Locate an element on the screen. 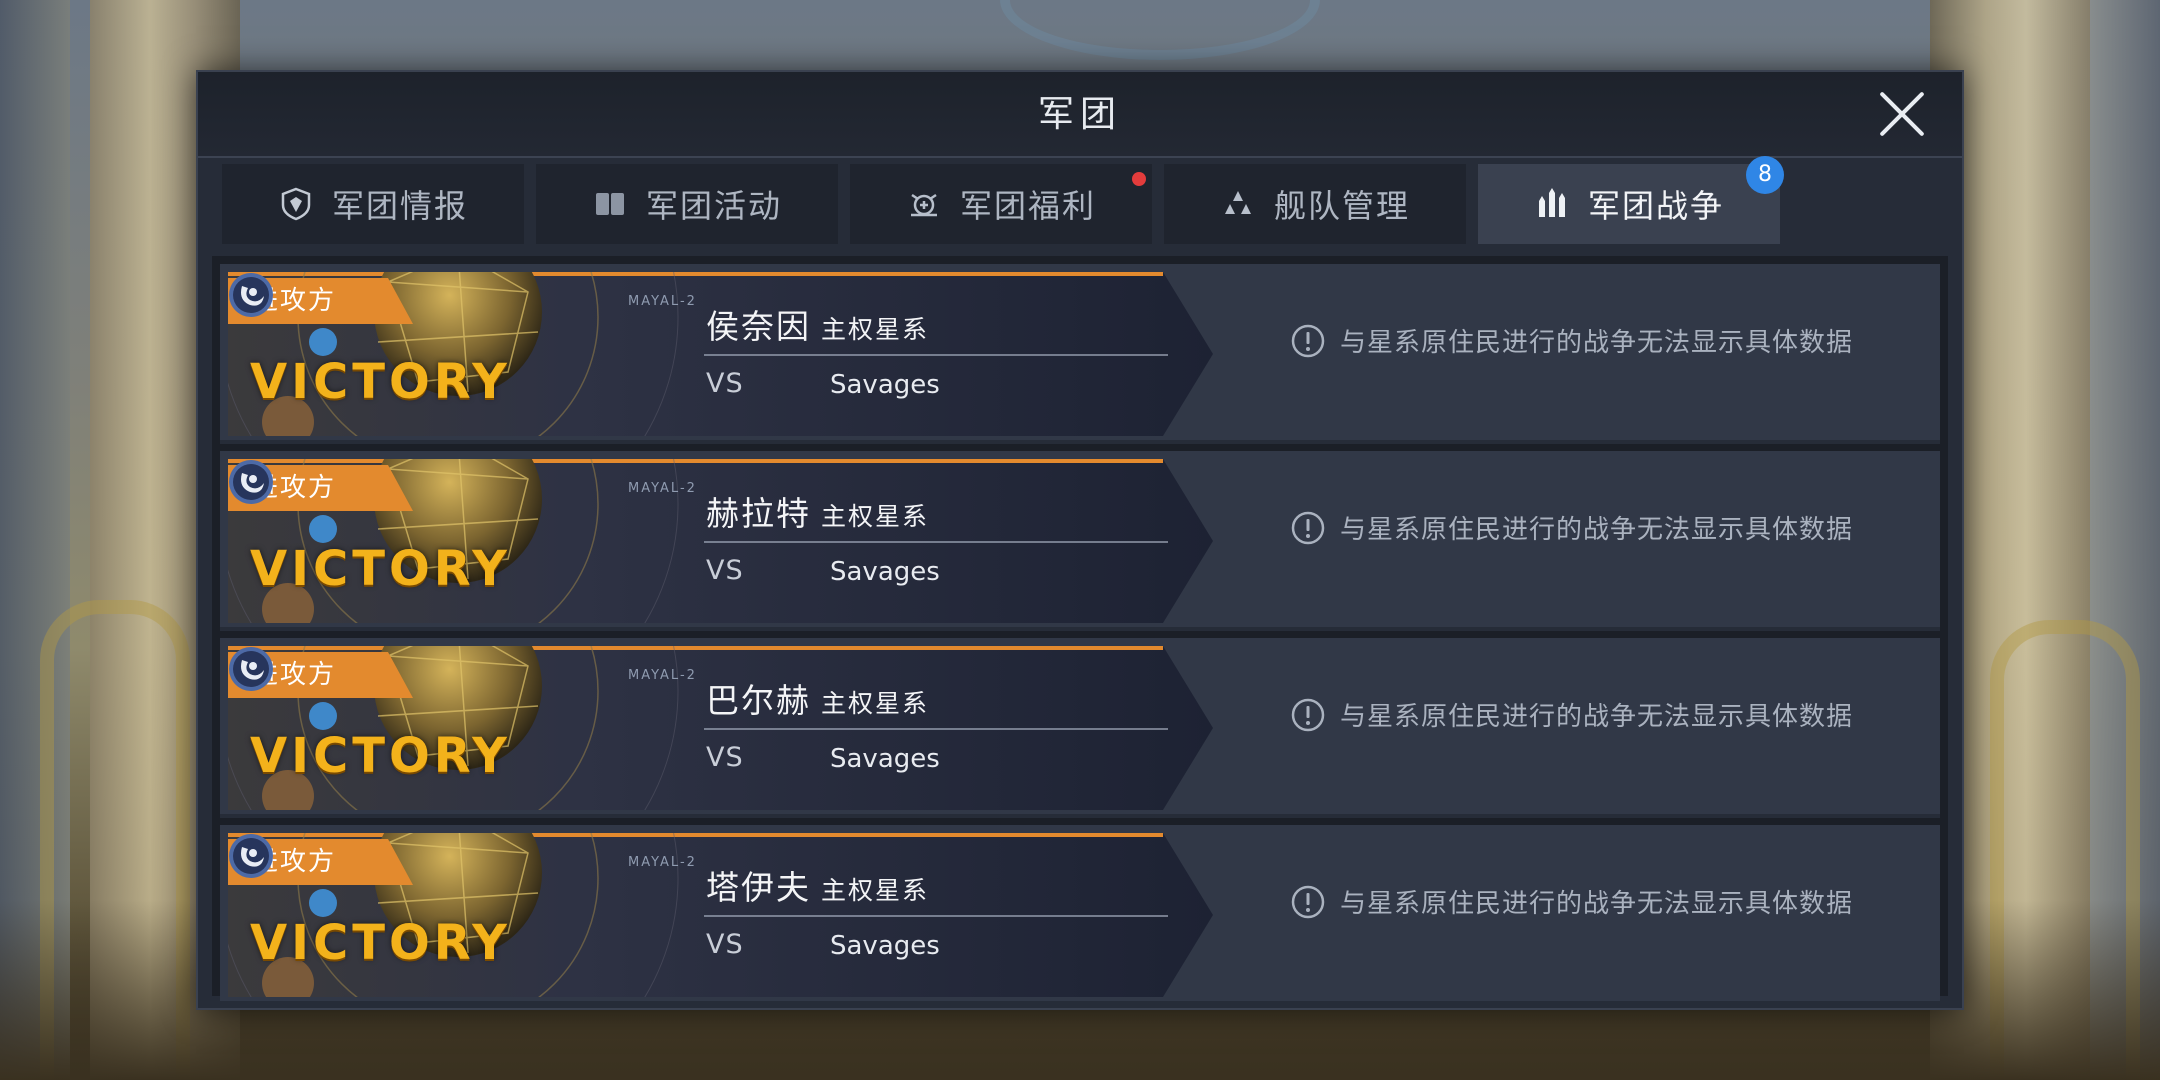  war-result-banner: 进攻方 VICTORY MAYAL-2 赫拉特 主权星系 VS Savages is located at coordinates (720, 541).